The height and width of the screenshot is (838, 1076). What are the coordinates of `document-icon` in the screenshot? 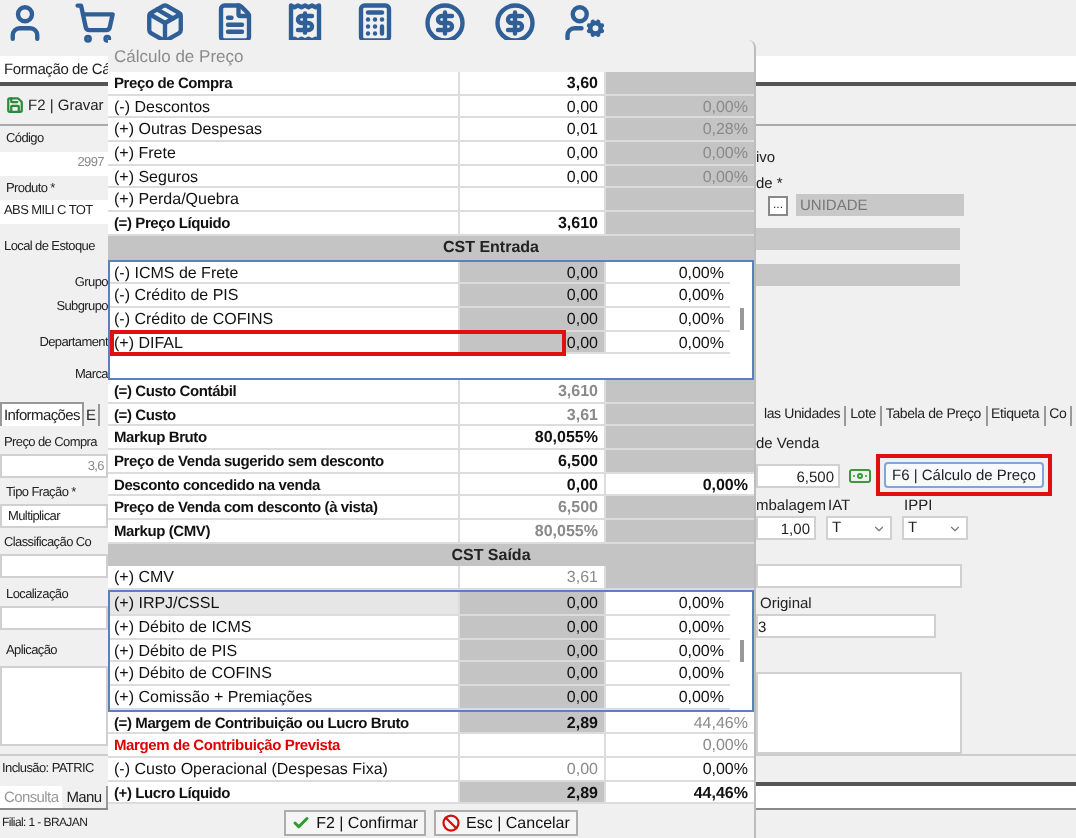 It's located at (235, 23).